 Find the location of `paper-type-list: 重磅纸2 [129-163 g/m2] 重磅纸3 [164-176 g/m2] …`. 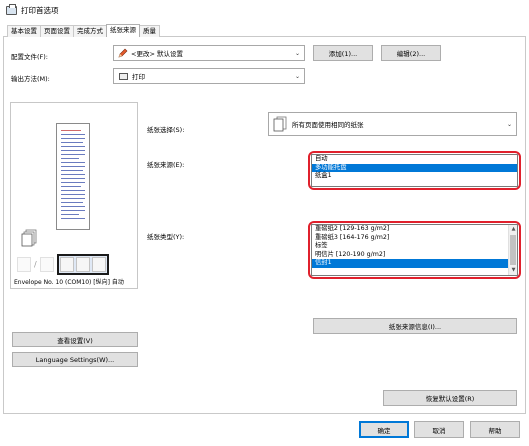

paper-type-list: 重磅纸2 [129-163 g/m2] 重磅纸3 [164-176 g/m2] … is located at coordinates (414, 250).